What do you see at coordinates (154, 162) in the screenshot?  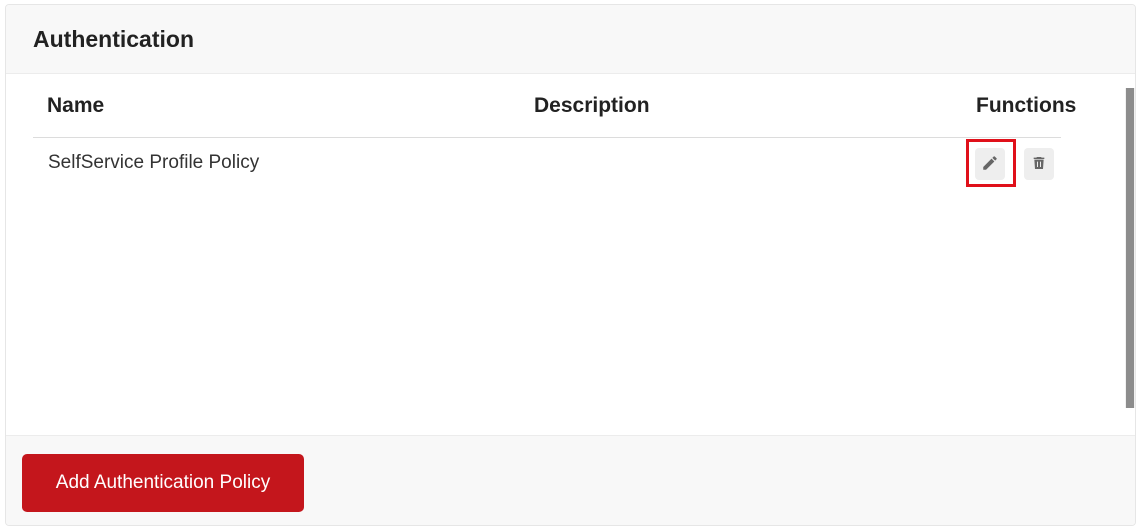 I see `policy-name: SelfService Profile Policy` at bounding box center [154, 162].